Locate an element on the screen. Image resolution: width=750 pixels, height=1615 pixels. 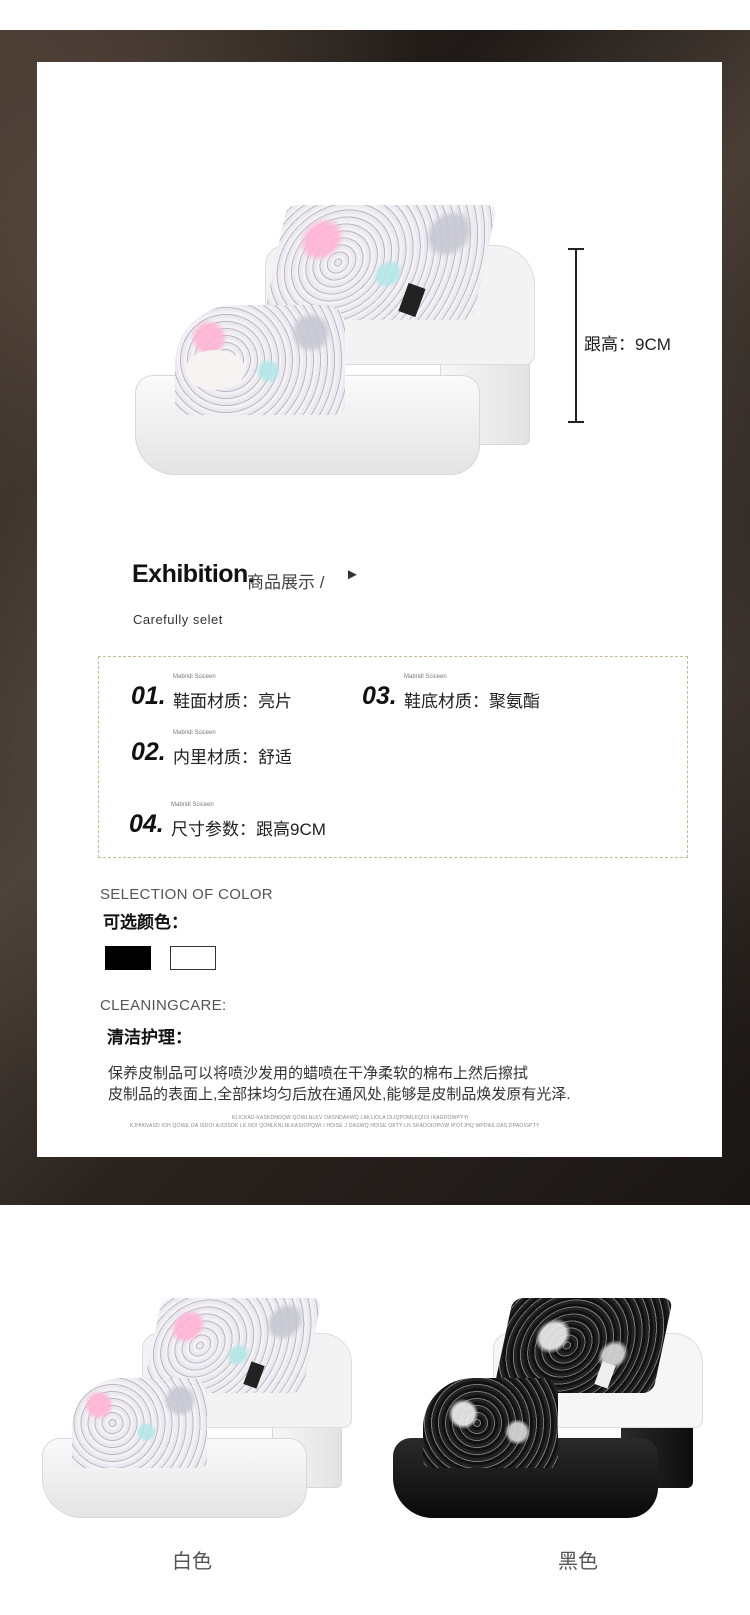
heel-height-marker is located at coordinates (576, 335).